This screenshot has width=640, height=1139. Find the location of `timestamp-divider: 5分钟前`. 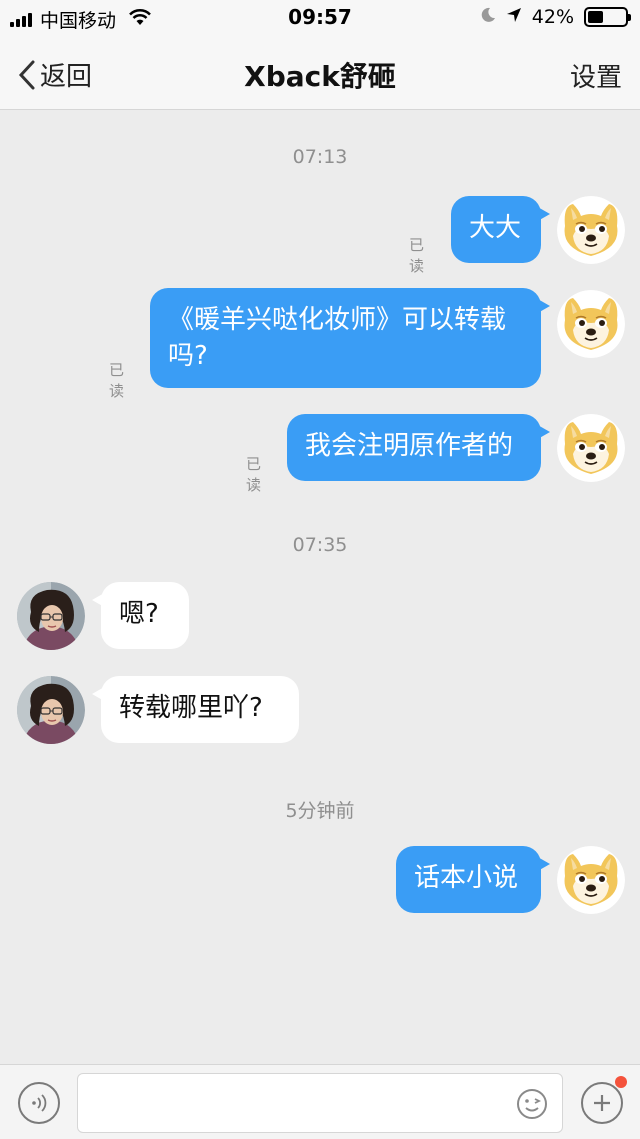

timestamp-divider: 5分钟前 is located at coordinates (320, 811).